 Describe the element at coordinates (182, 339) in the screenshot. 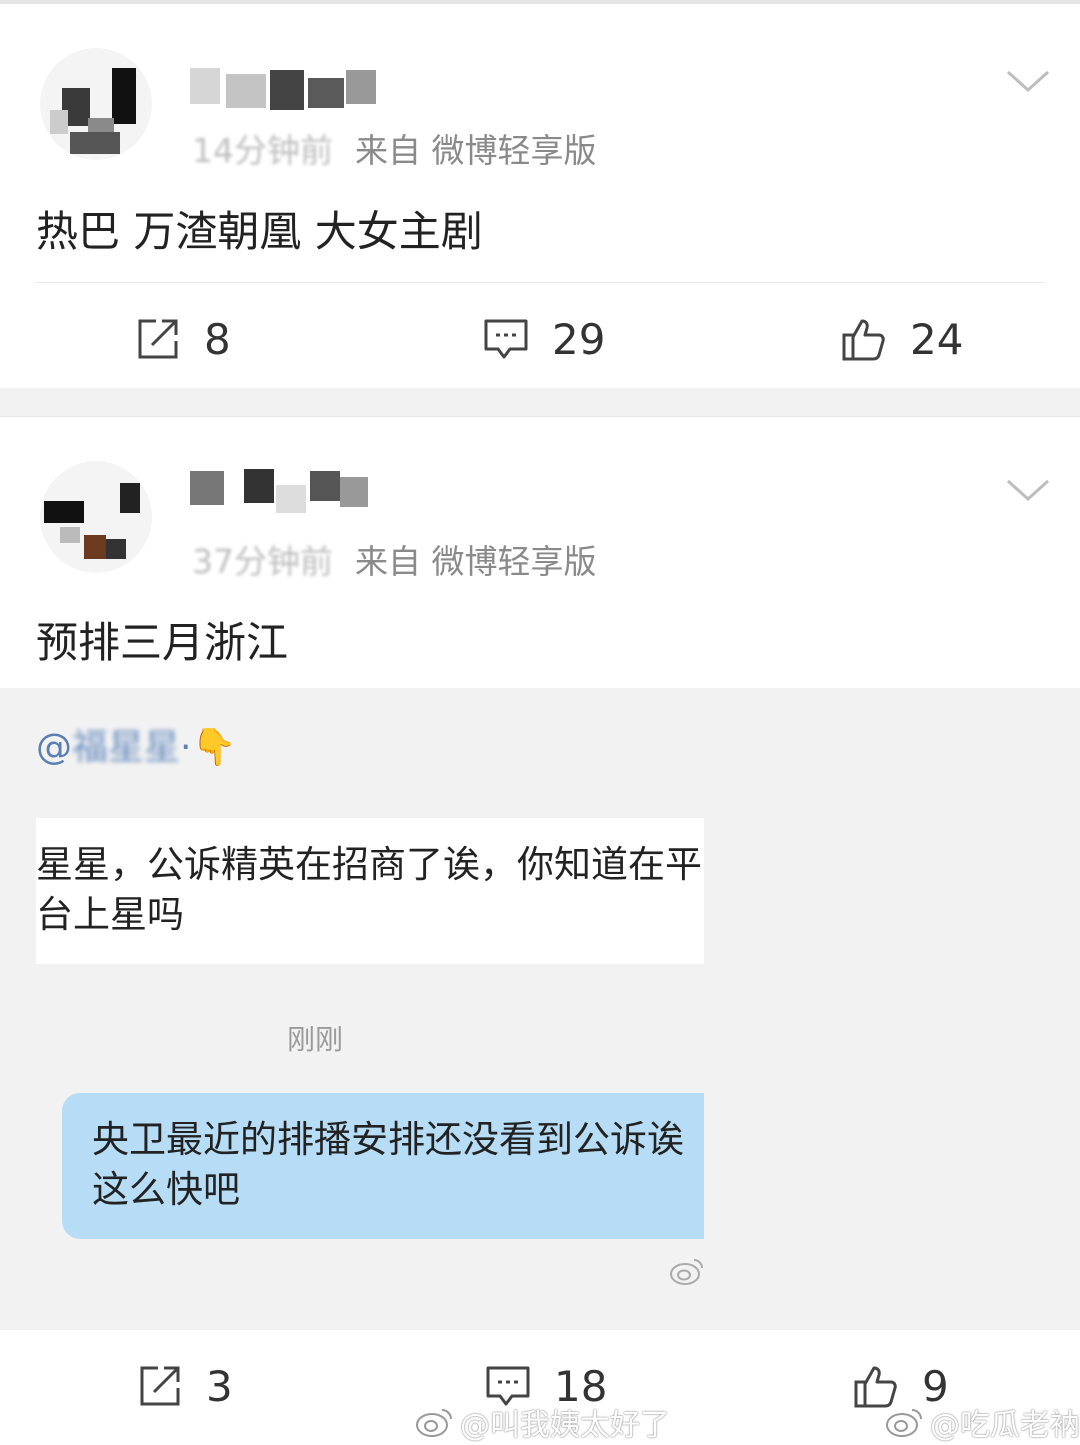

I see `repost-button: 8` at that location.